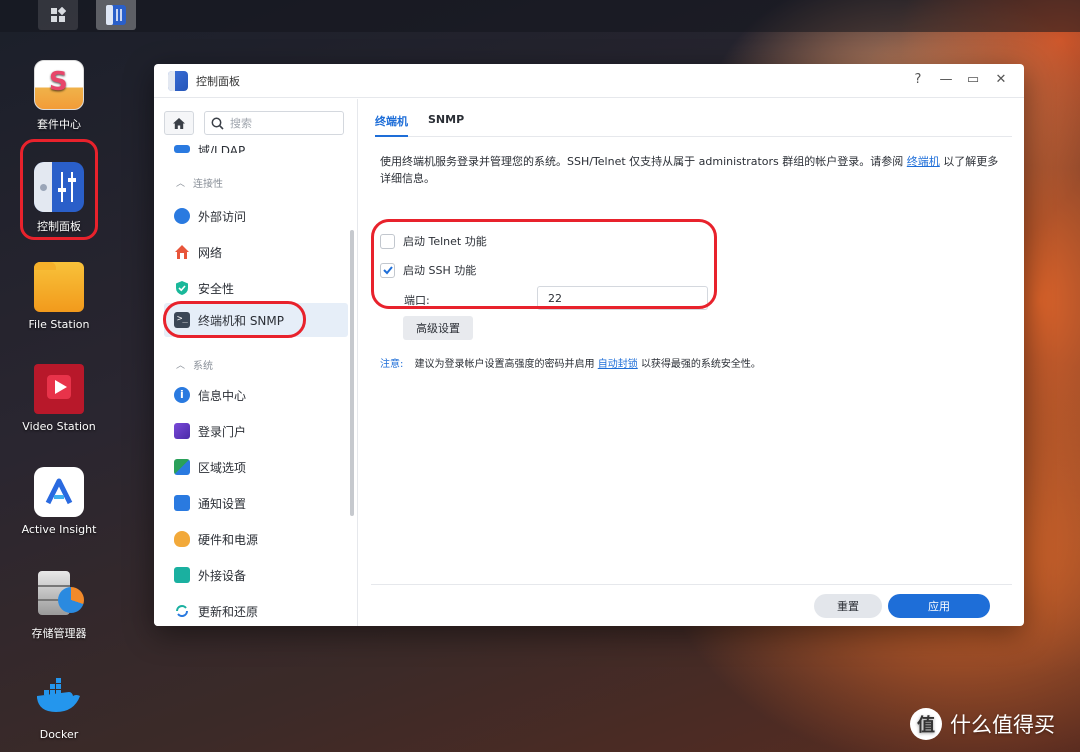 The image size is (1080, 752). What do you see at coordinates (59, 324) in the screenshot?
I see `desktop-icon-label: File Station` at bounding box center [59, 324].